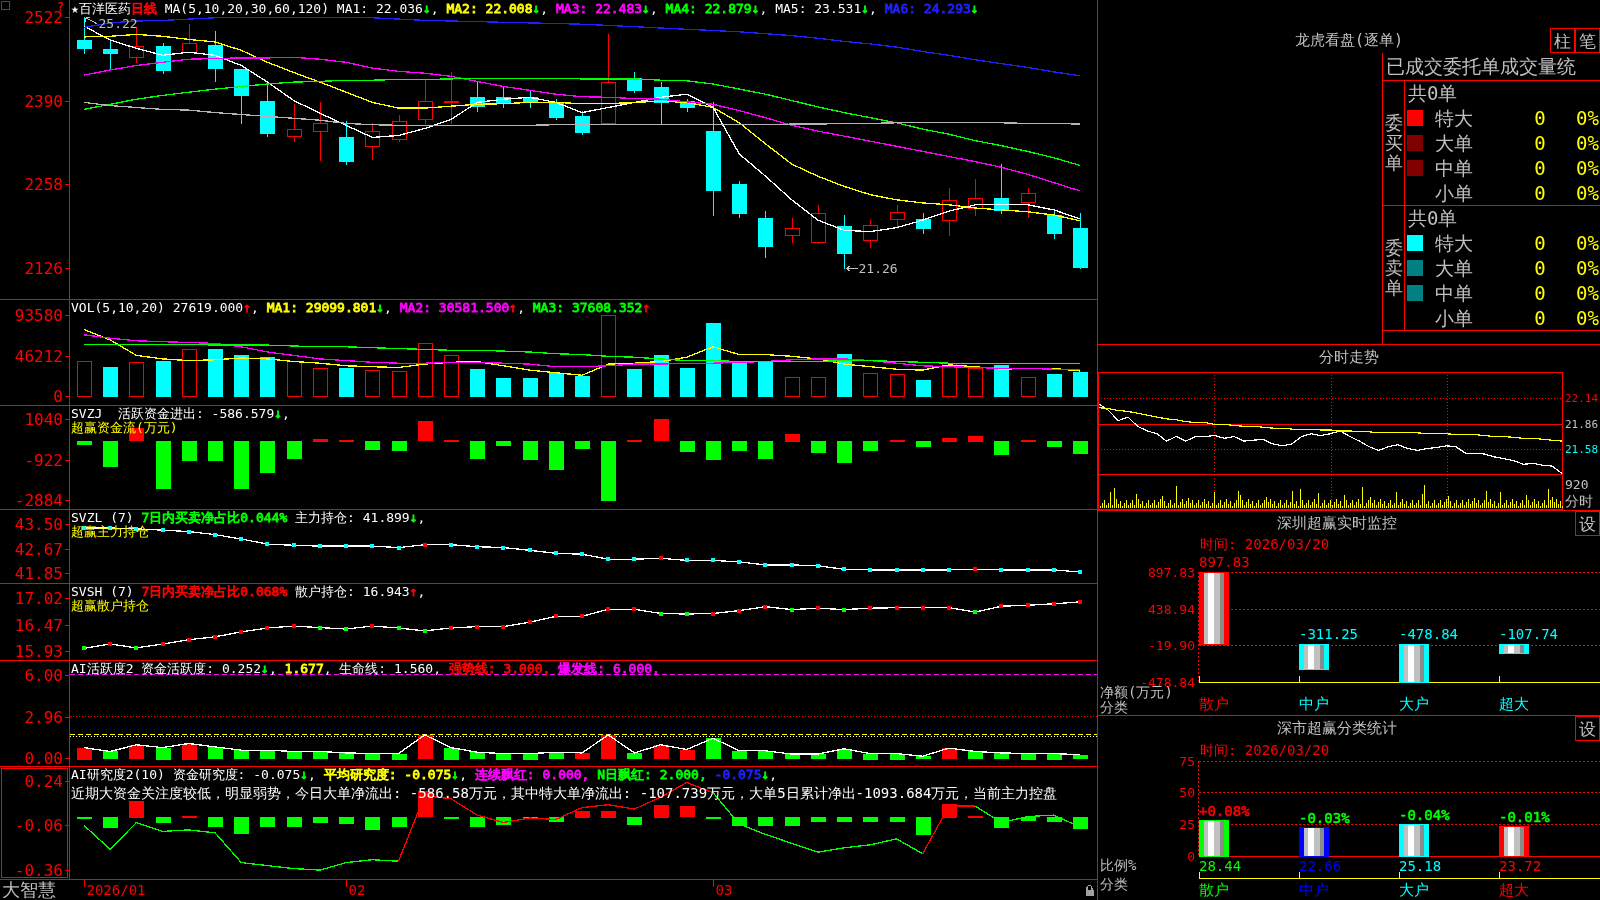 The height and width of the screenshot is (900, 1600). I want to click on axis-label: 2390, so click(43, 101).